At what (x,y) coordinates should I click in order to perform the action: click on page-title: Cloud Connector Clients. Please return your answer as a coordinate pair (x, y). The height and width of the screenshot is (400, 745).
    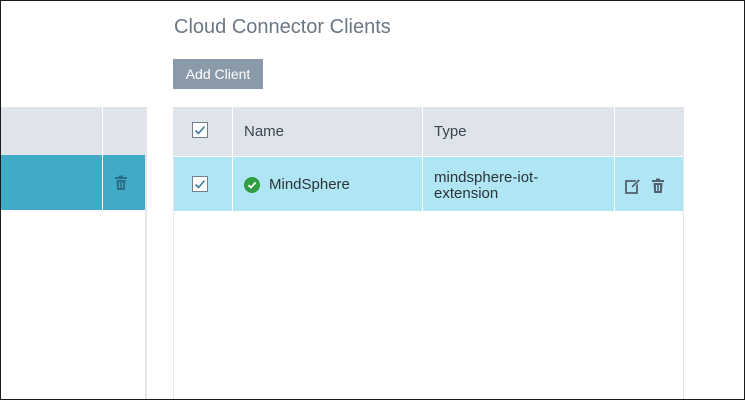
    Looking at the image, I should click on (282, 27).